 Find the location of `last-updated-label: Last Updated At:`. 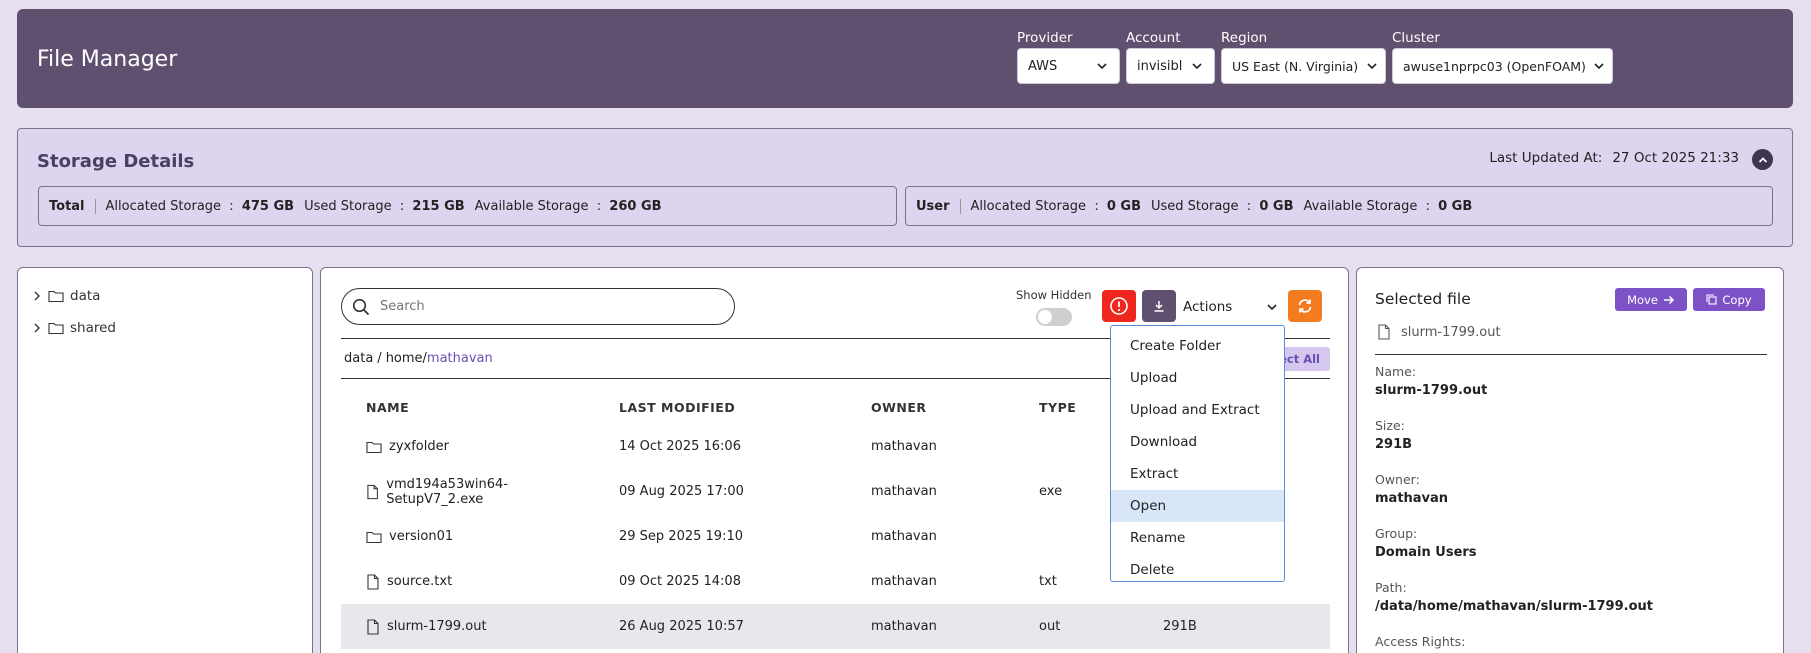

last-updated-label: Last Updated At: is located at coordinates (1546, 158).